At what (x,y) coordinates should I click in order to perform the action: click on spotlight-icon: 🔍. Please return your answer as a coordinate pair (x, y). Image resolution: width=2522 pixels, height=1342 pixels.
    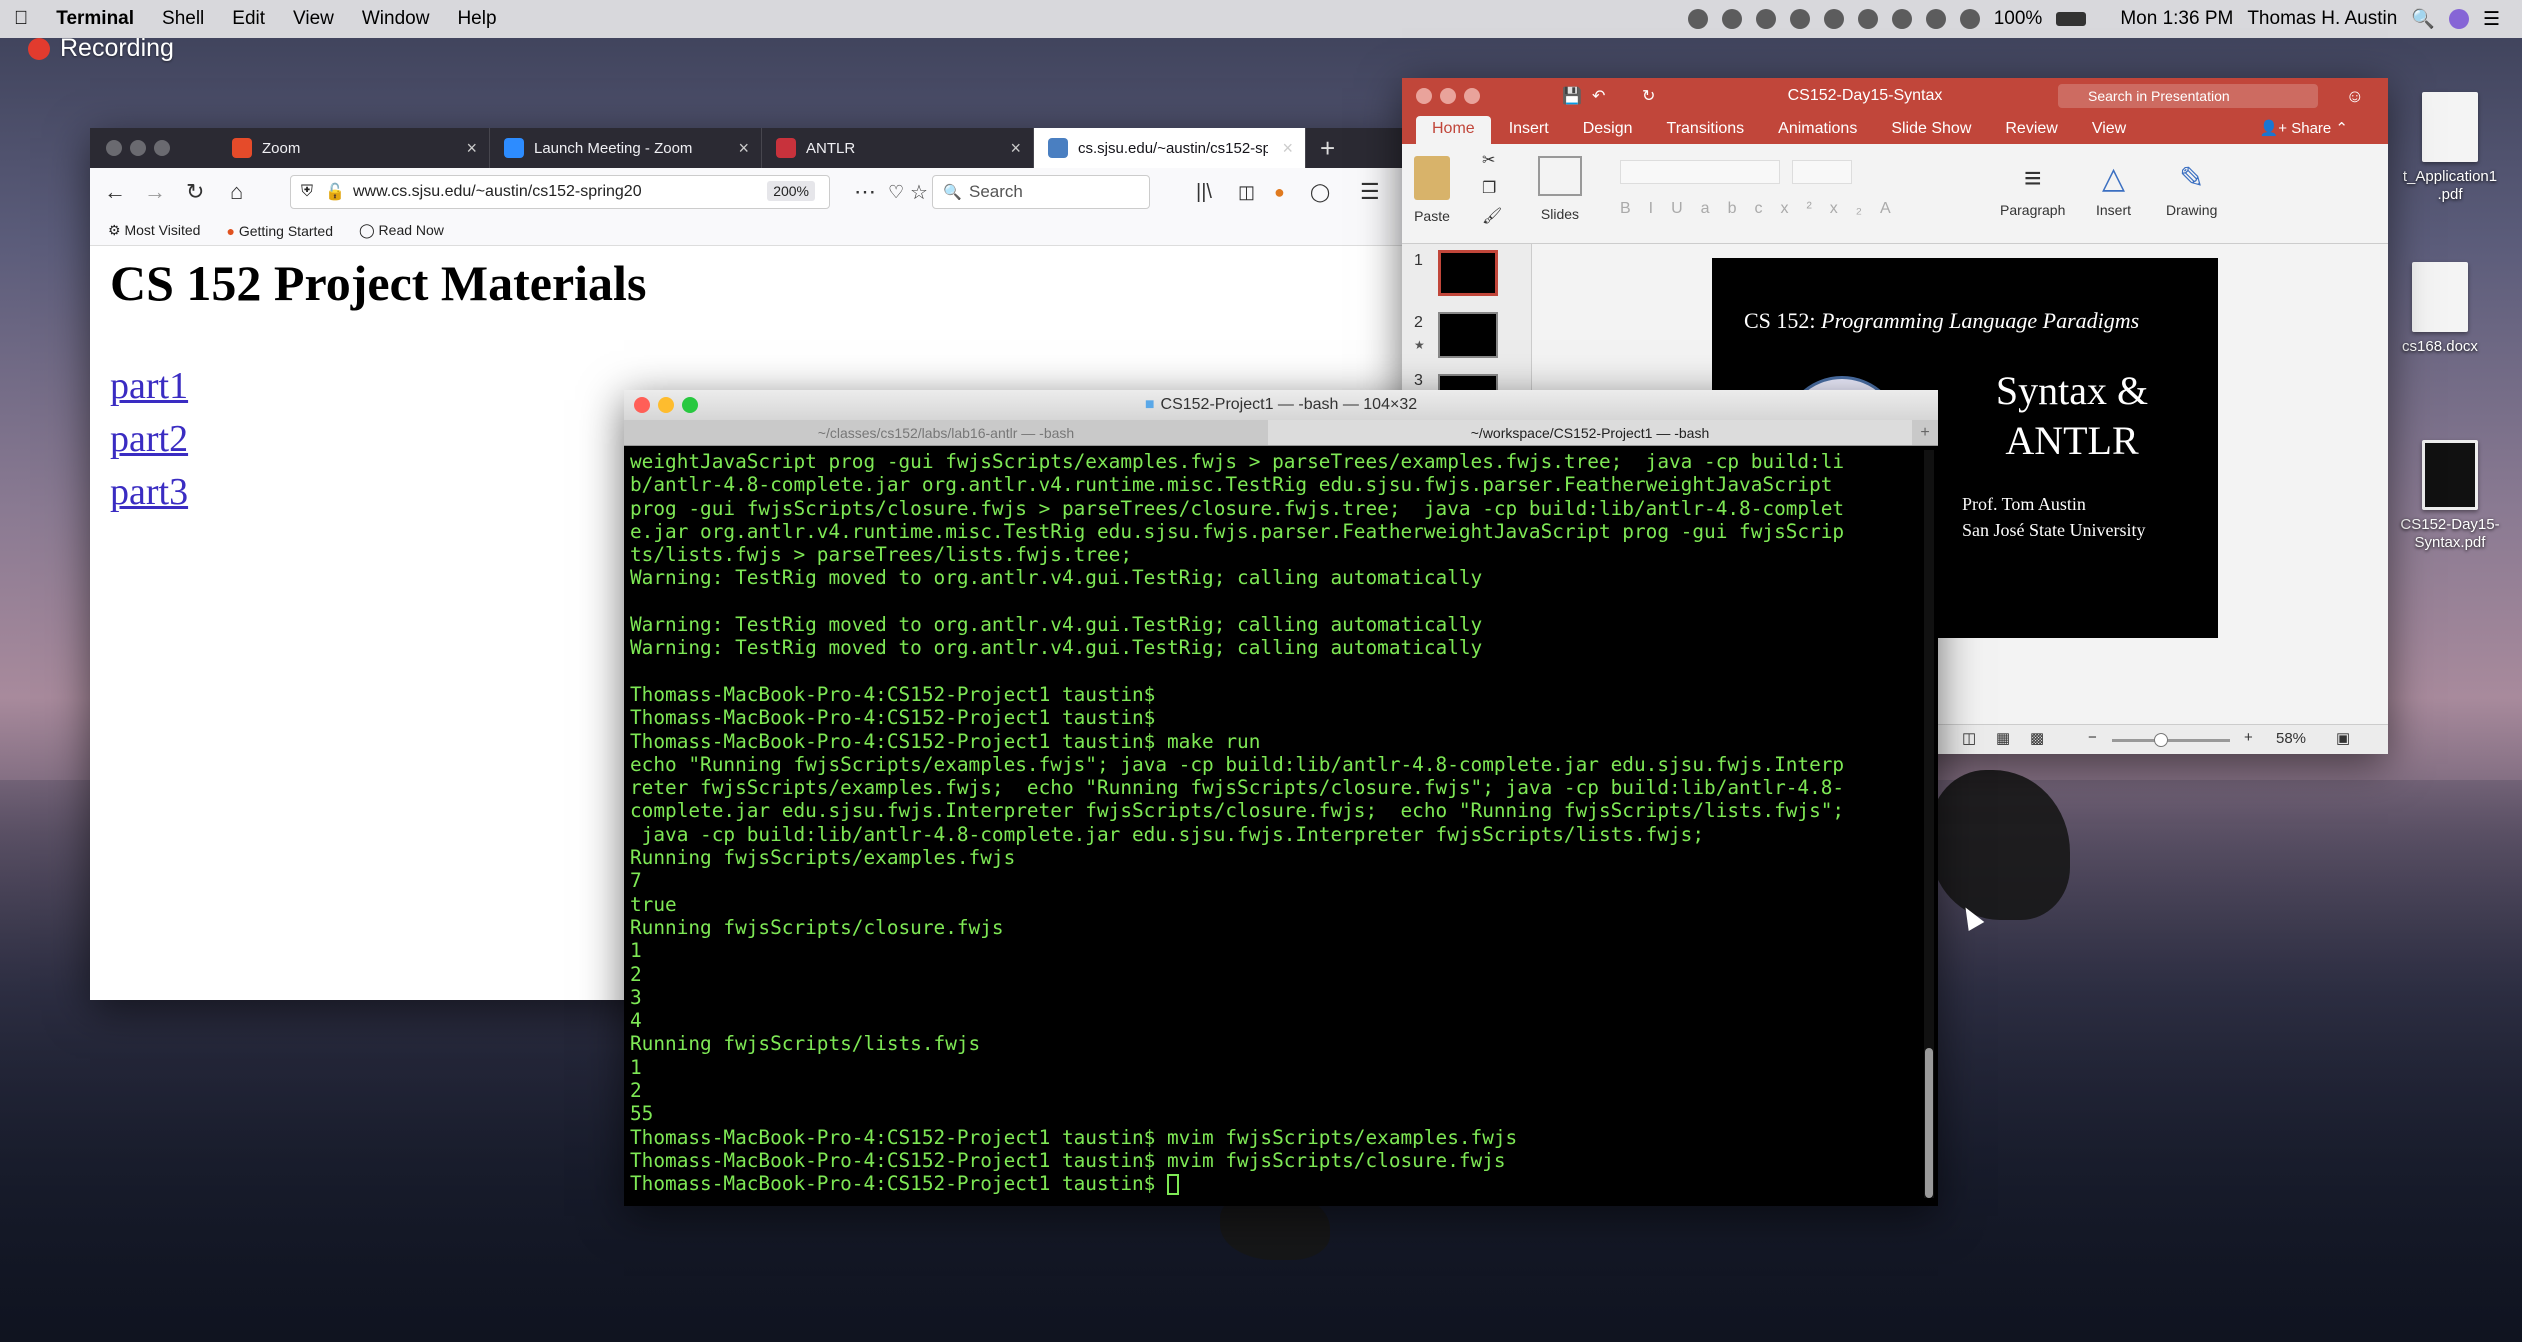
    Looking at the image, I should click on (2423, 19).